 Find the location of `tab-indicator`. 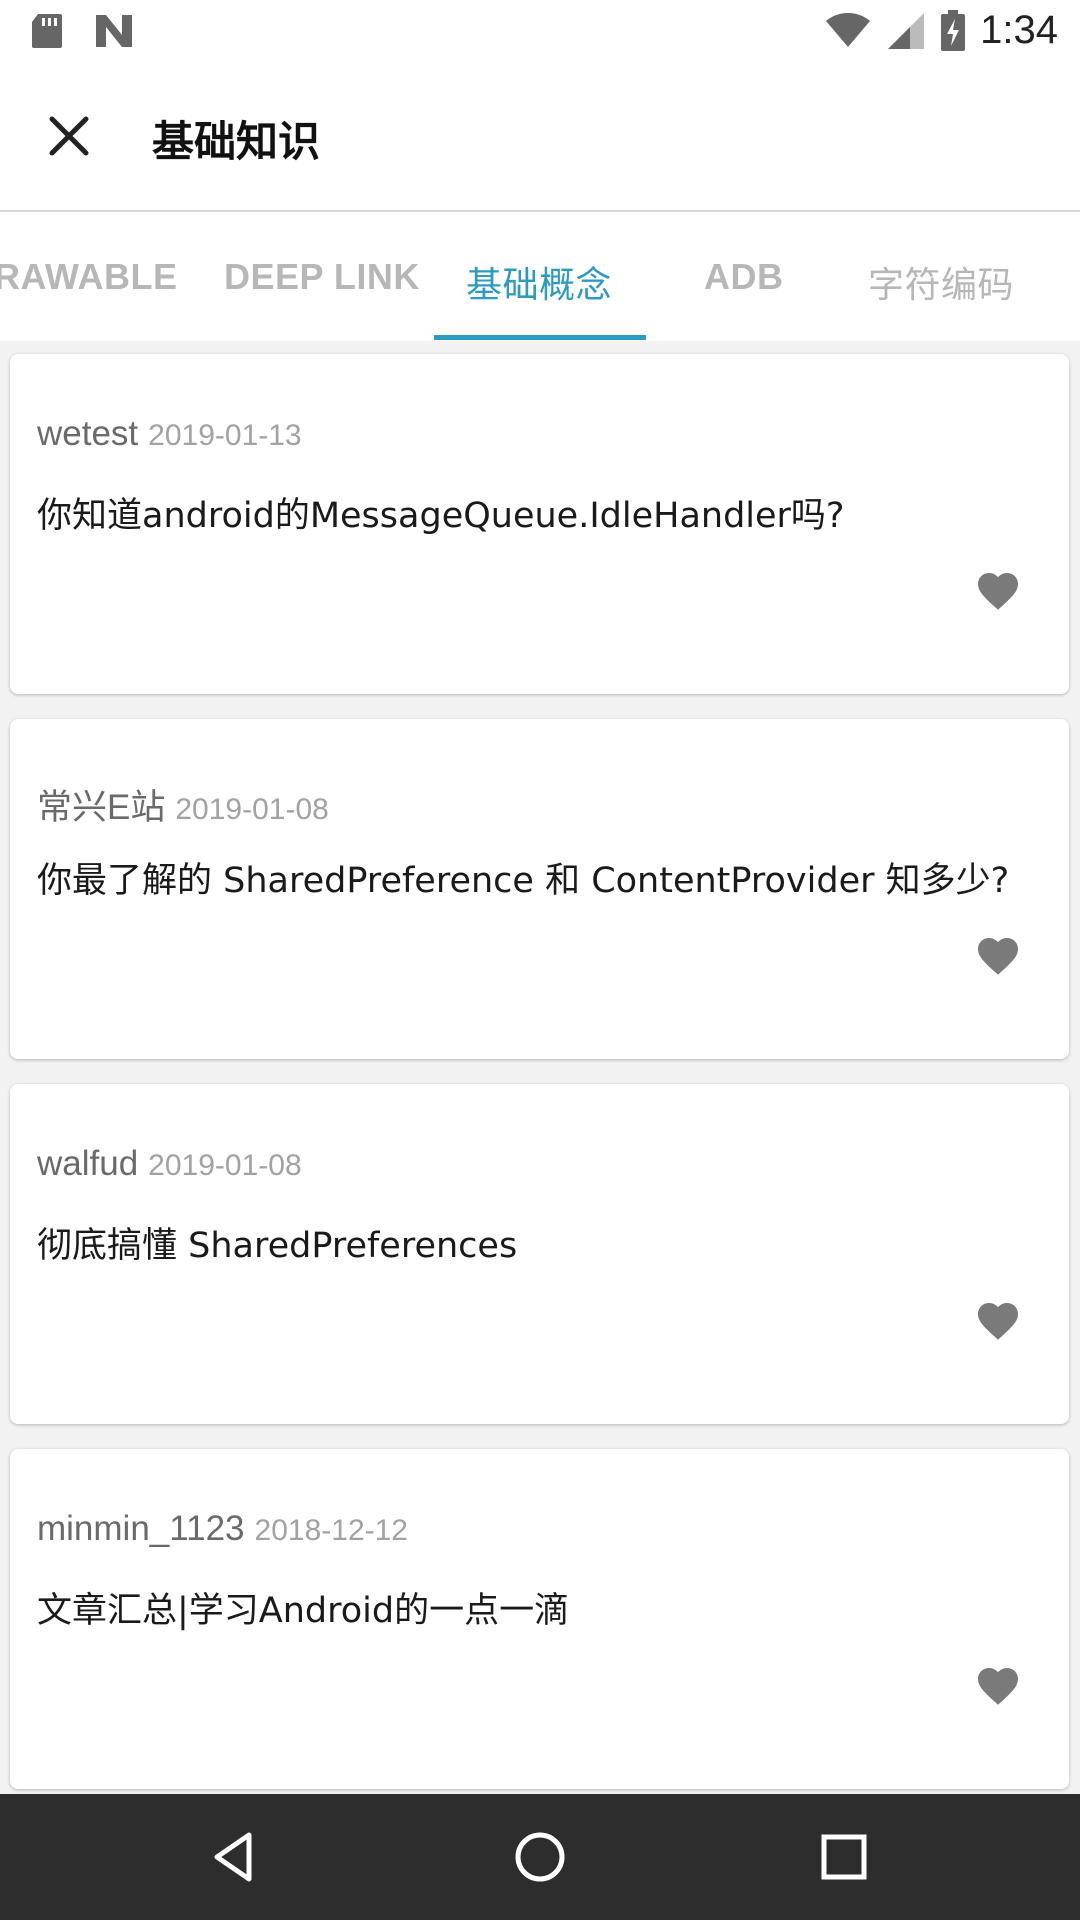

tab-indicator is located at coordinates (540, 337).